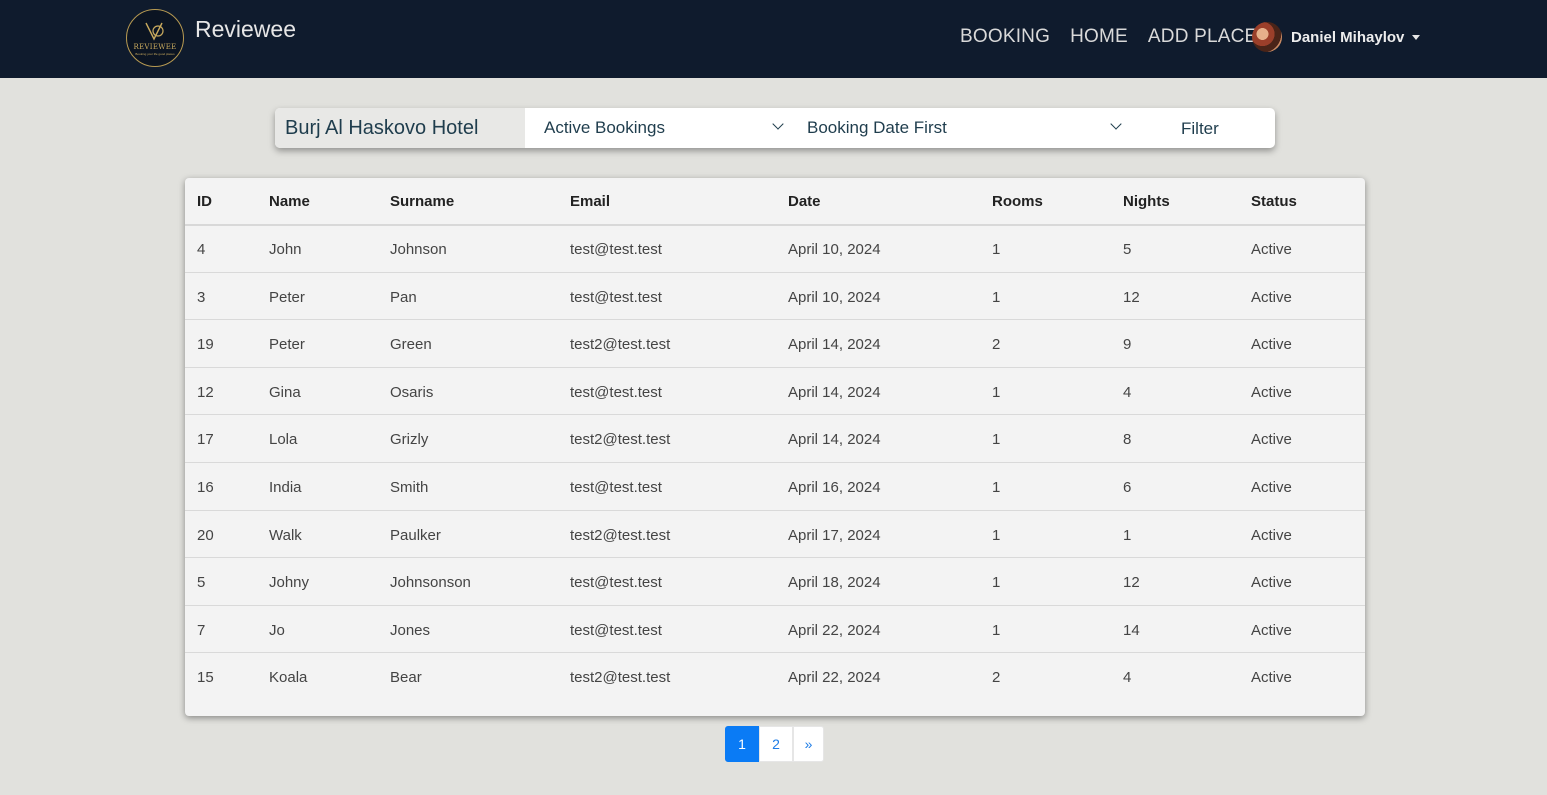  I want to click on nav-link-add-place: ADD PLACE, so click(1203, 37).